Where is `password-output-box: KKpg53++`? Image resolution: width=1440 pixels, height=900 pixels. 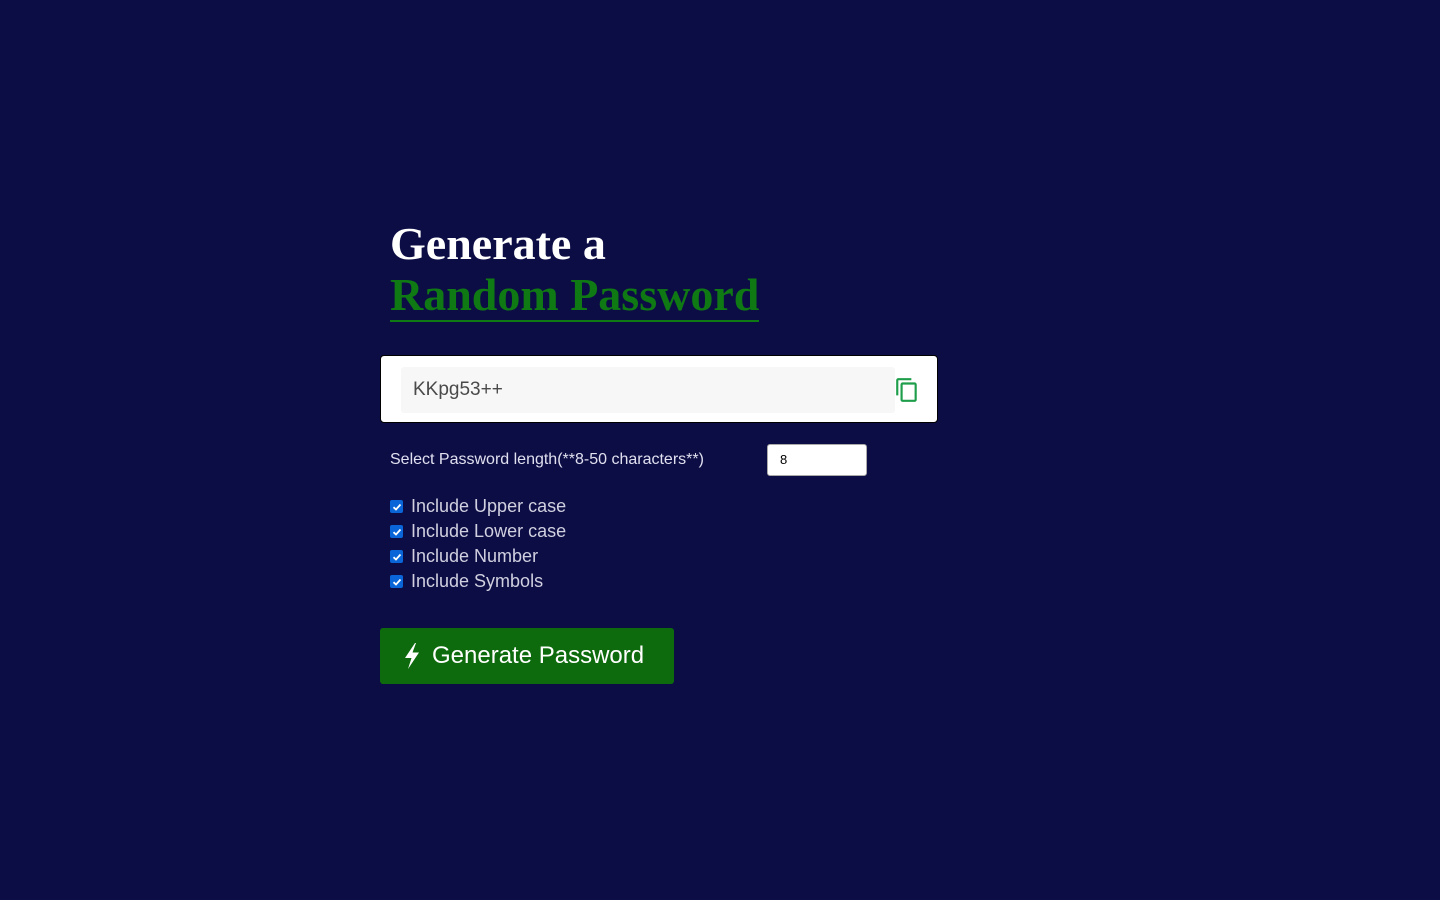 password-output-box: KKpg53++ is located at coordinates (659, 389).